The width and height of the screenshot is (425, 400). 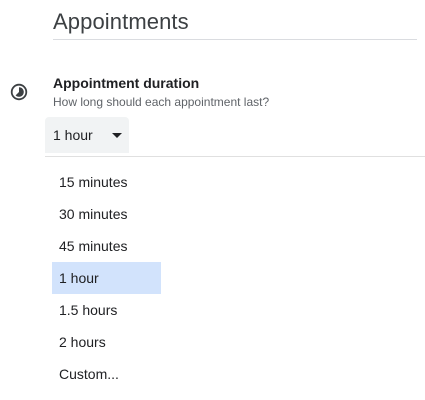 What do you see at coordinates (117, 135) in the screenshot?
I see `dropdown-arrow-icon` at bounding box center [117, 135].